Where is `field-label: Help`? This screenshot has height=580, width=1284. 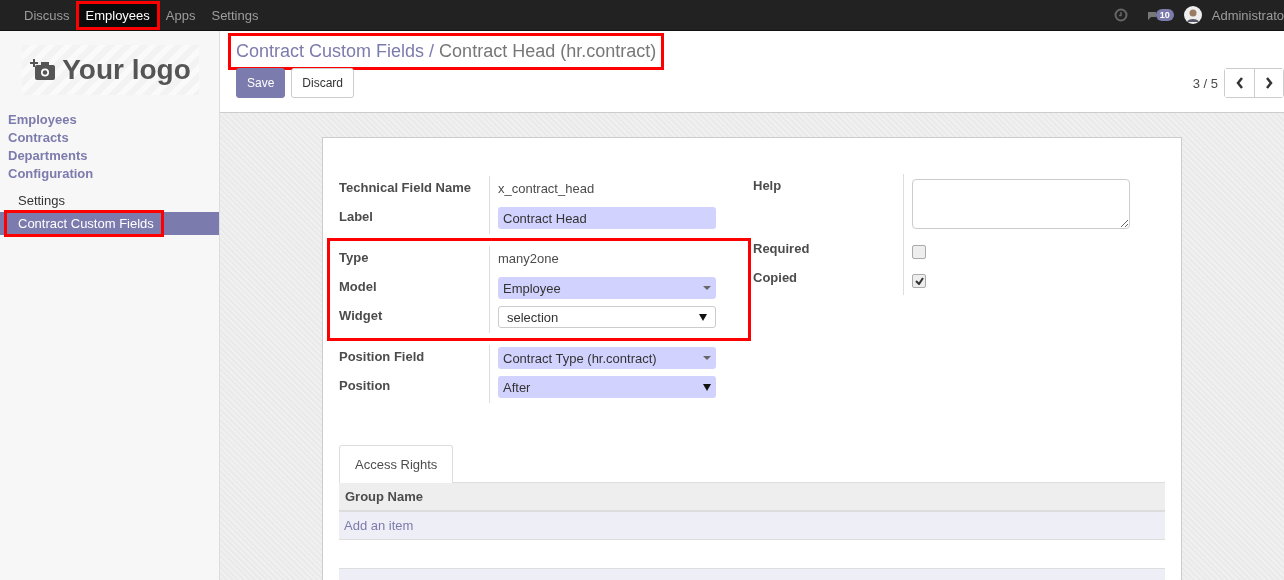
field-label: Help is located at coordinates (767, 185).